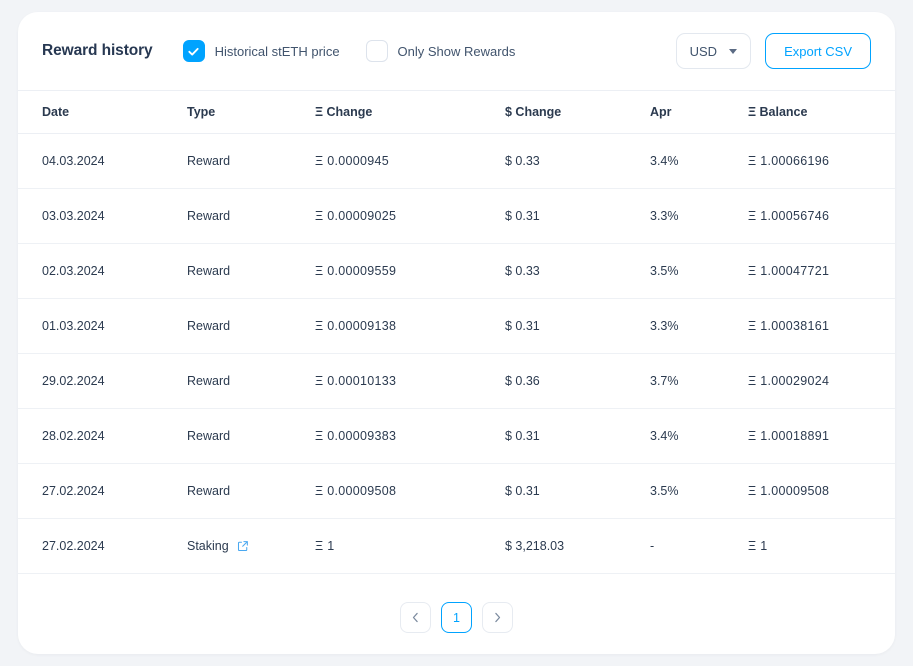 The image size is (913, 666). Describe the element at coordinates (97, 50) in the screenshot. I see `page-title: Reward history` at that location.